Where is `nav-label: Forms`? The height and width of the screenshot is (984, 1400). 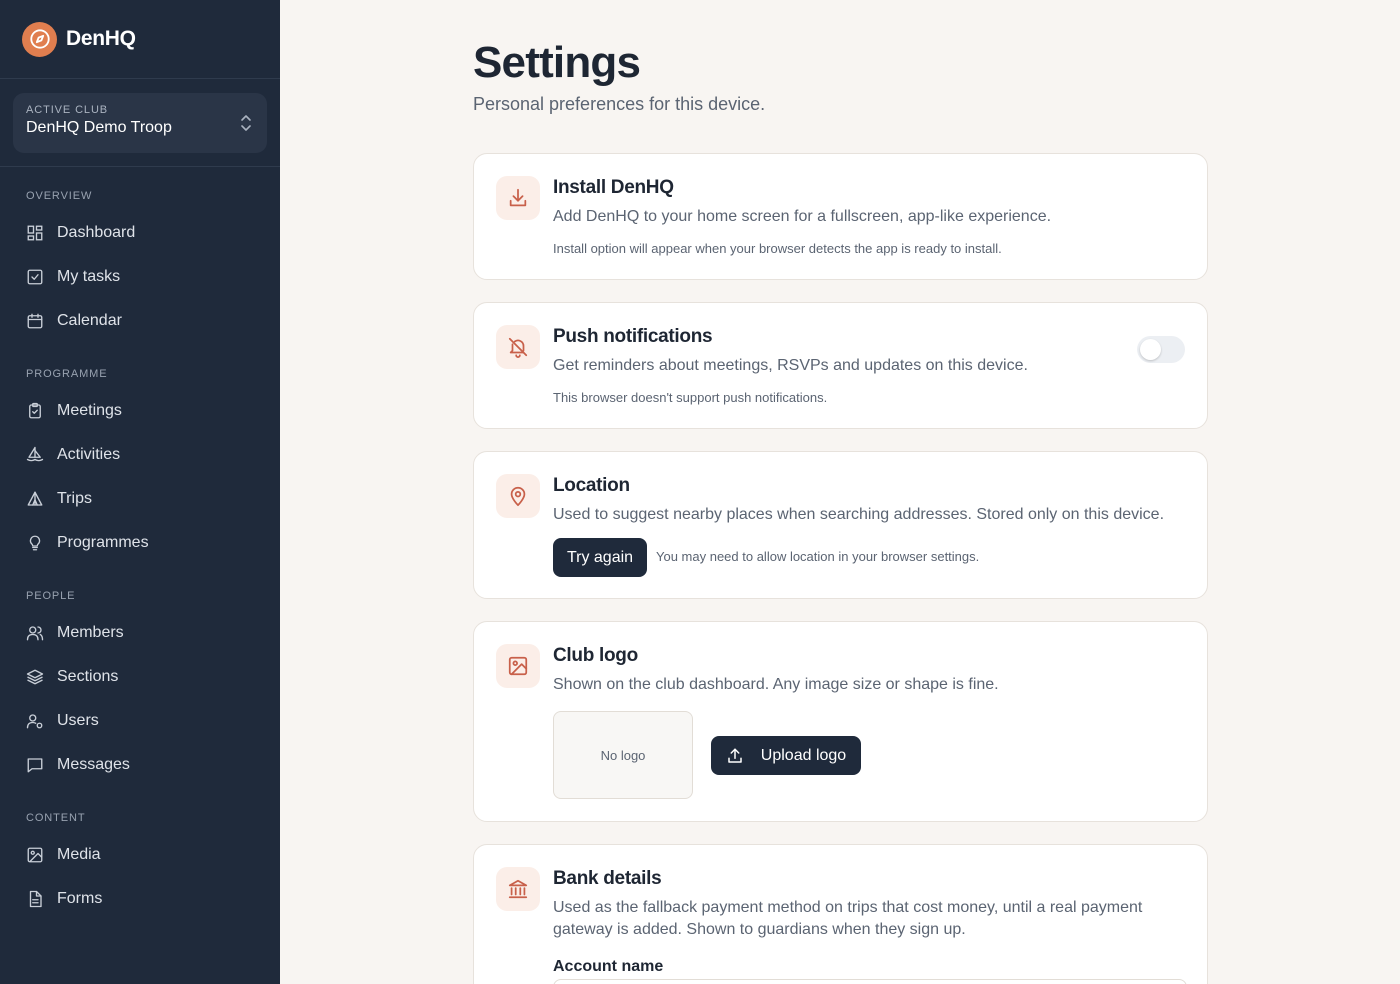
nav-label: Forms is located at coordinates (80, 898).